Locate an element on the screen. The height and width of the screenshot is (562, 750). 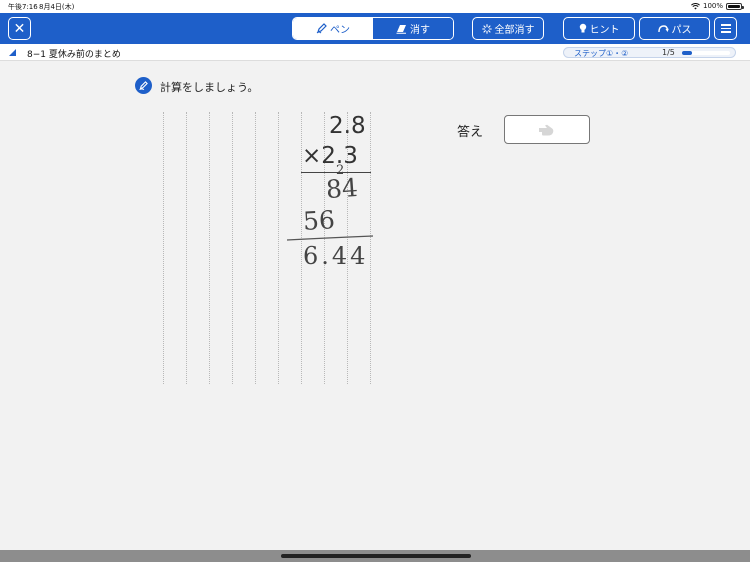
lesson-header: 8−1 夏休み前のまとめ ステップ①・② 1/5 is located at coordinates (375, 52).